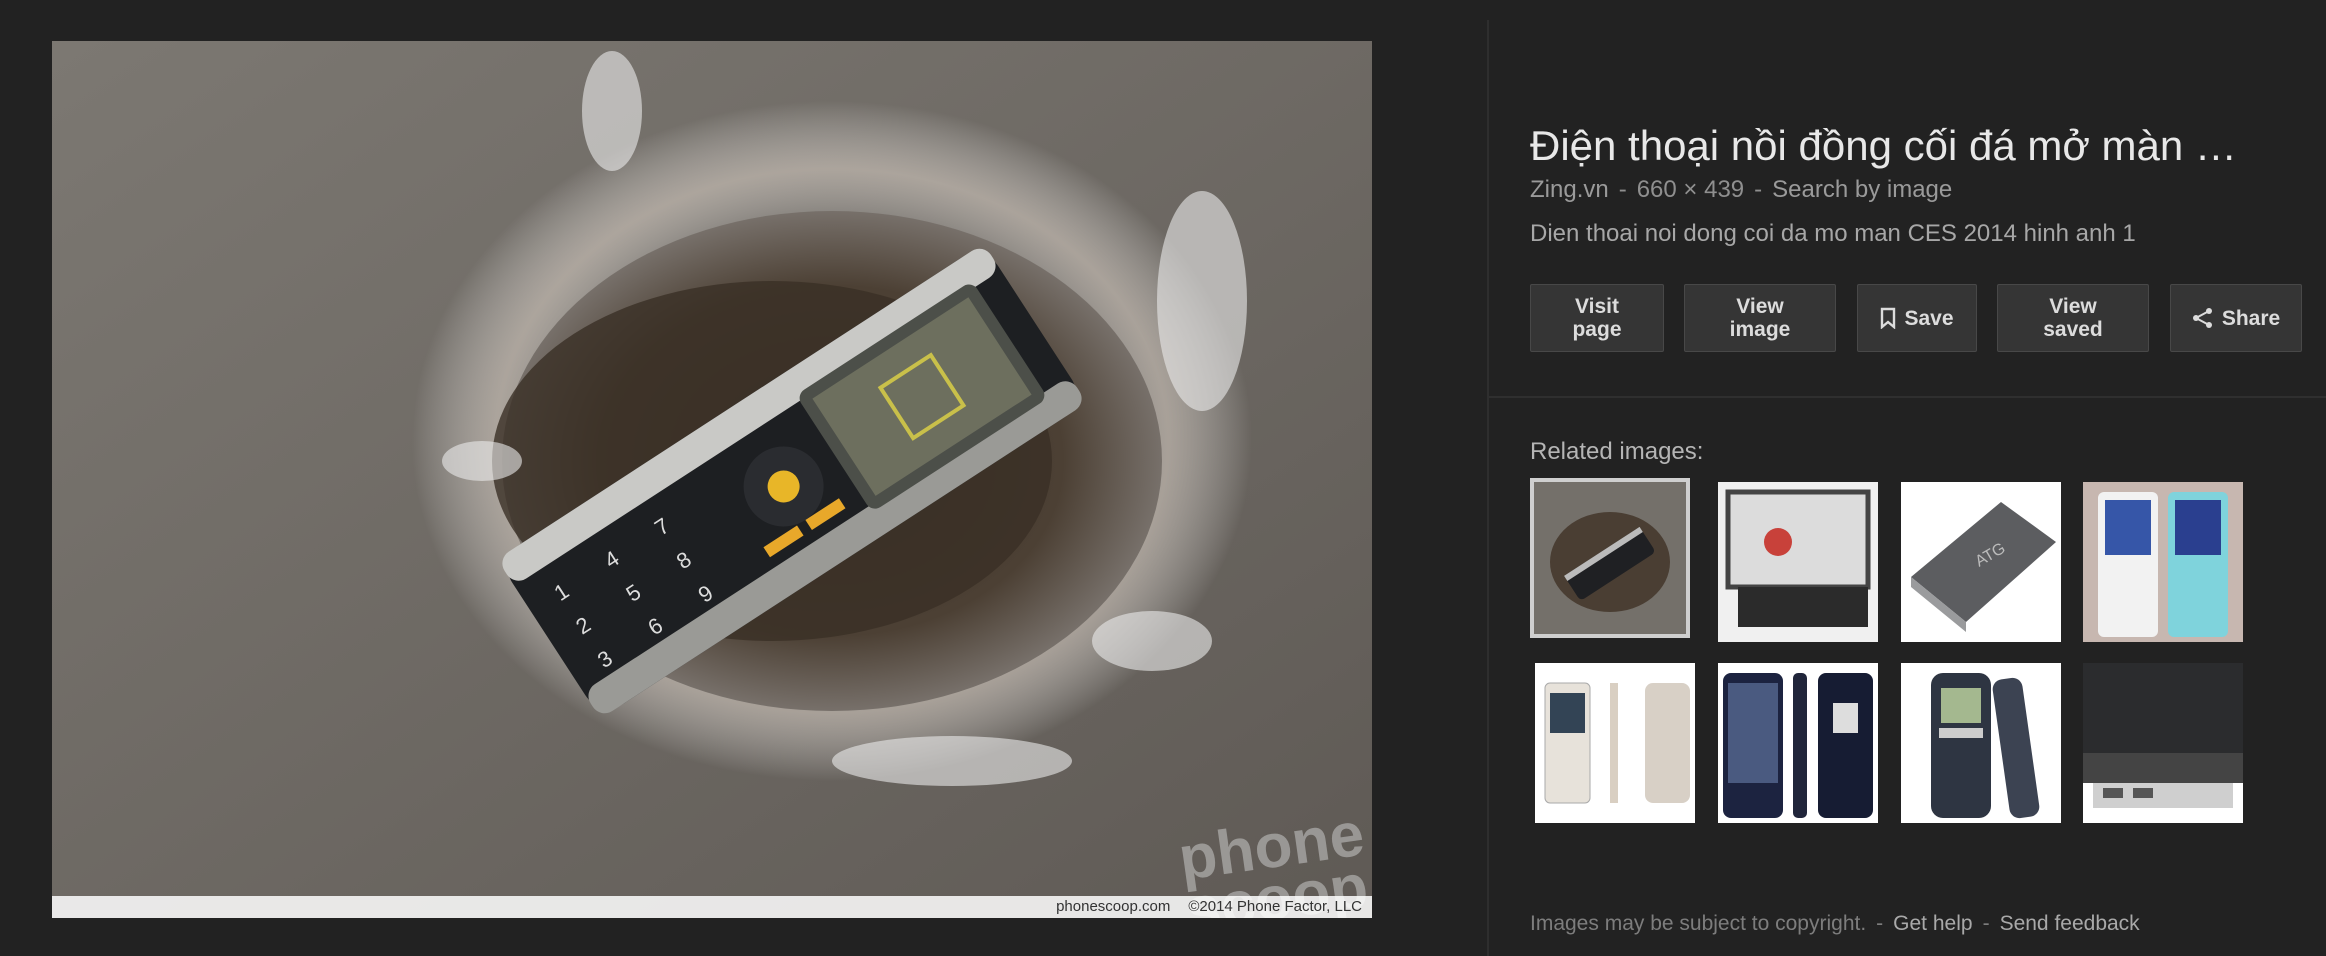  I want to click on save-button: Save, so click(1917, 318).